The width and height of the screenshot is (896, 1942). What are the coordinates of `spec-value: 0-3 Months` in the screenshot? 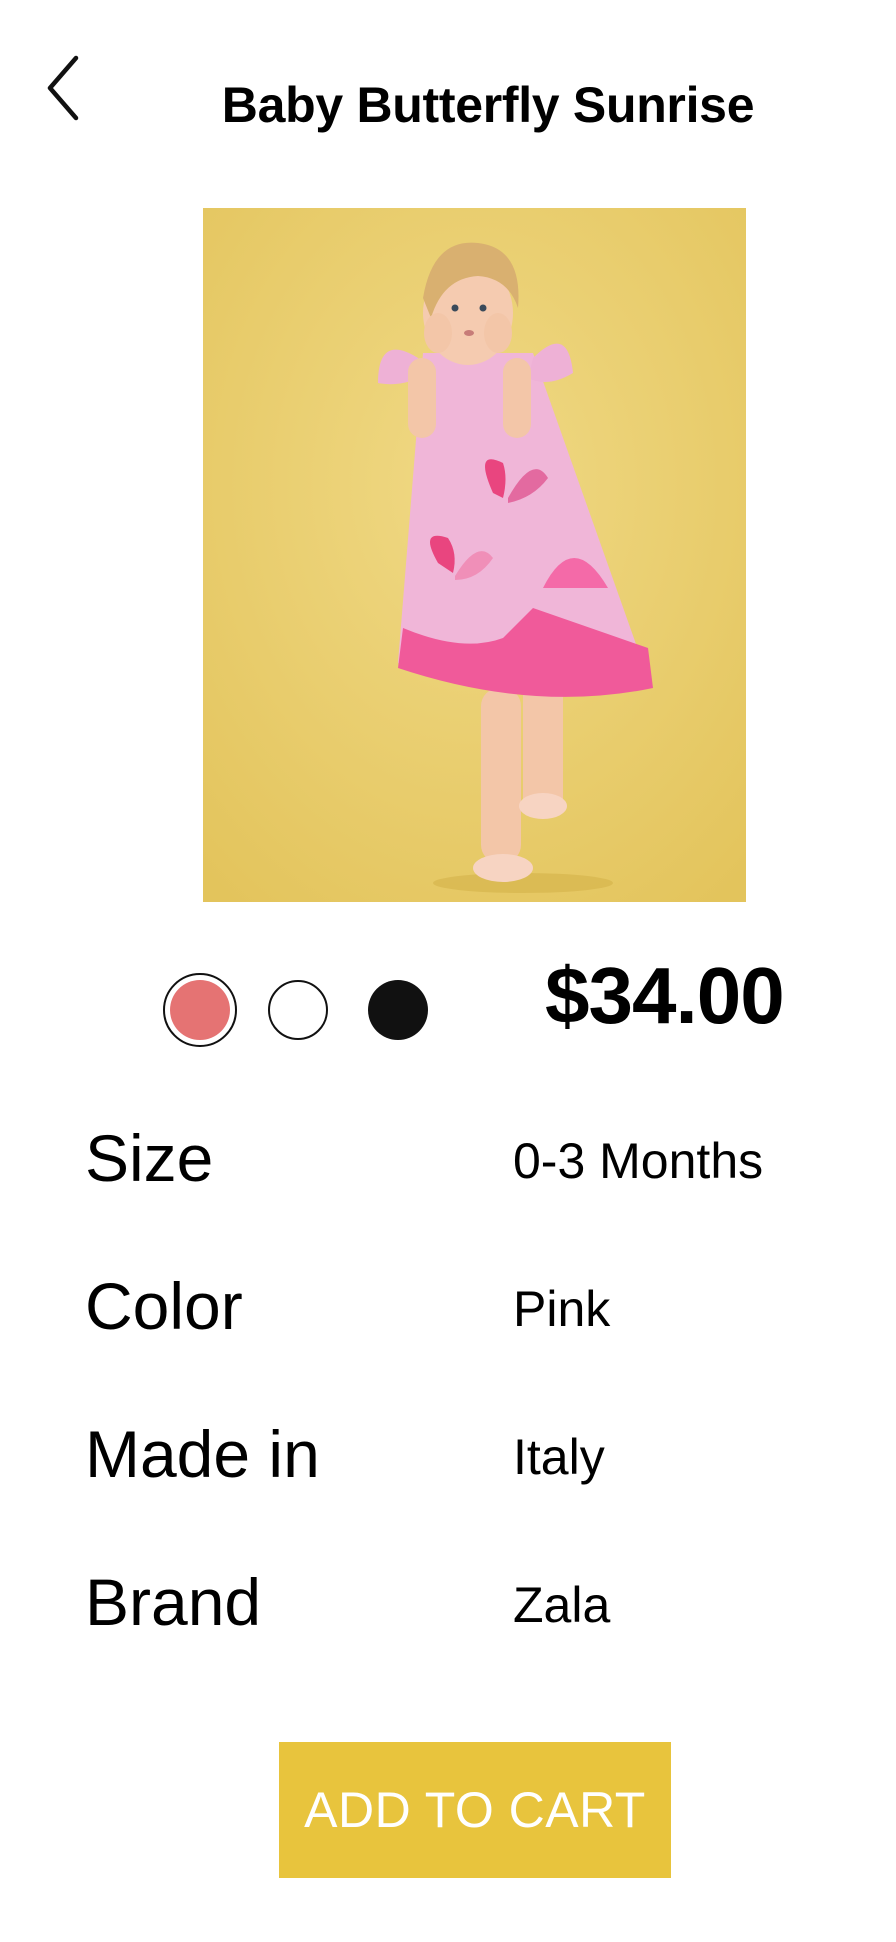 It's located at (638, 1161).